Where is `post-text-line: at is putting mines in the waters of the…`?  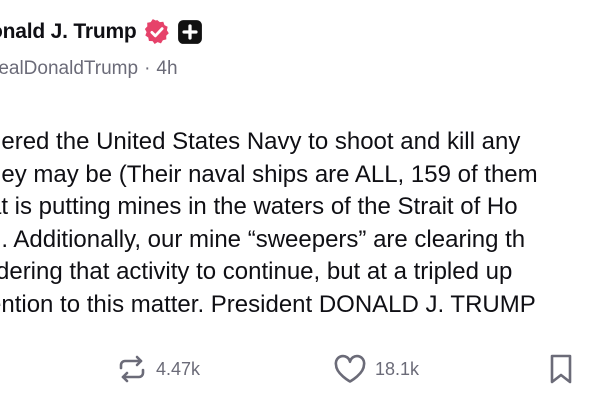 post-text-line: at is putting mines in the waters of the… is located at coordinates (259, 207).